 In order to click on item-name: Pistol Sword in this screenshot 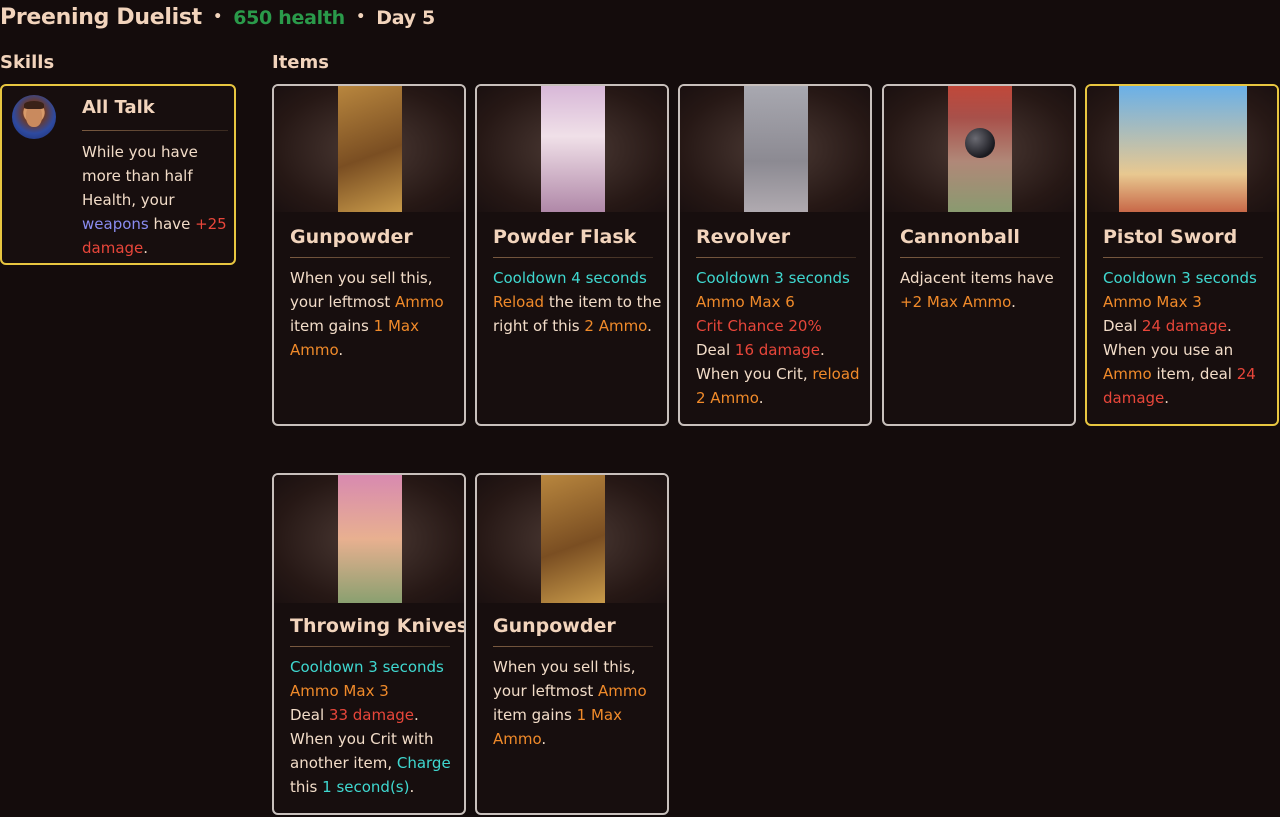, I will do `click(1170, 237)`.